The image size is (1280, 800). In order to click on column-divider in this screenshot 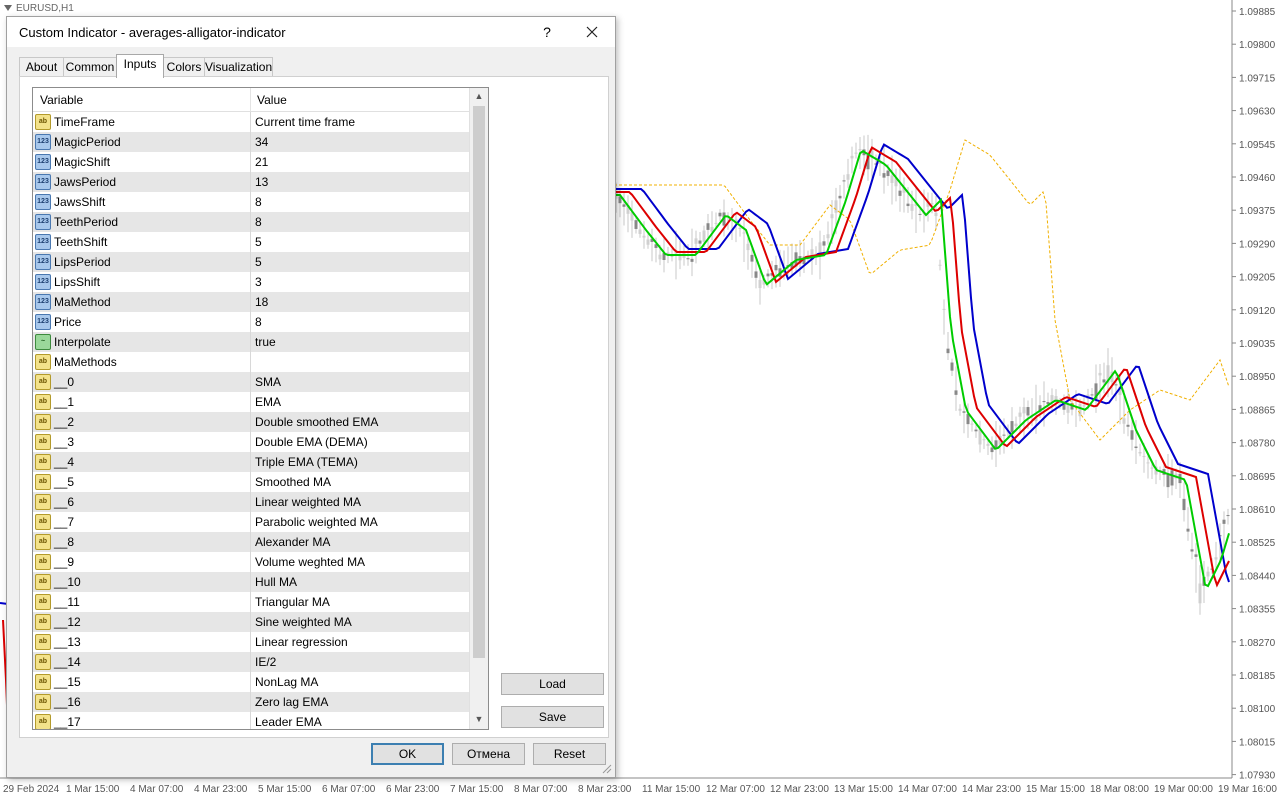, I will do `click(250, 602)`.